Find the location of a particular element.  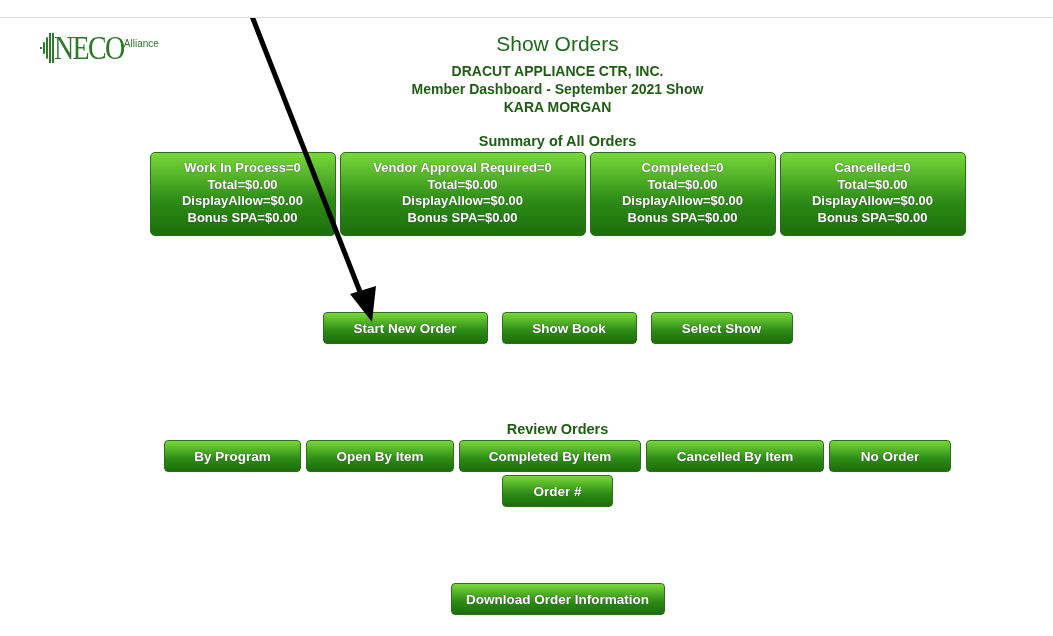

header-line: KARA MORGAN is located at coordinates (557, 107).